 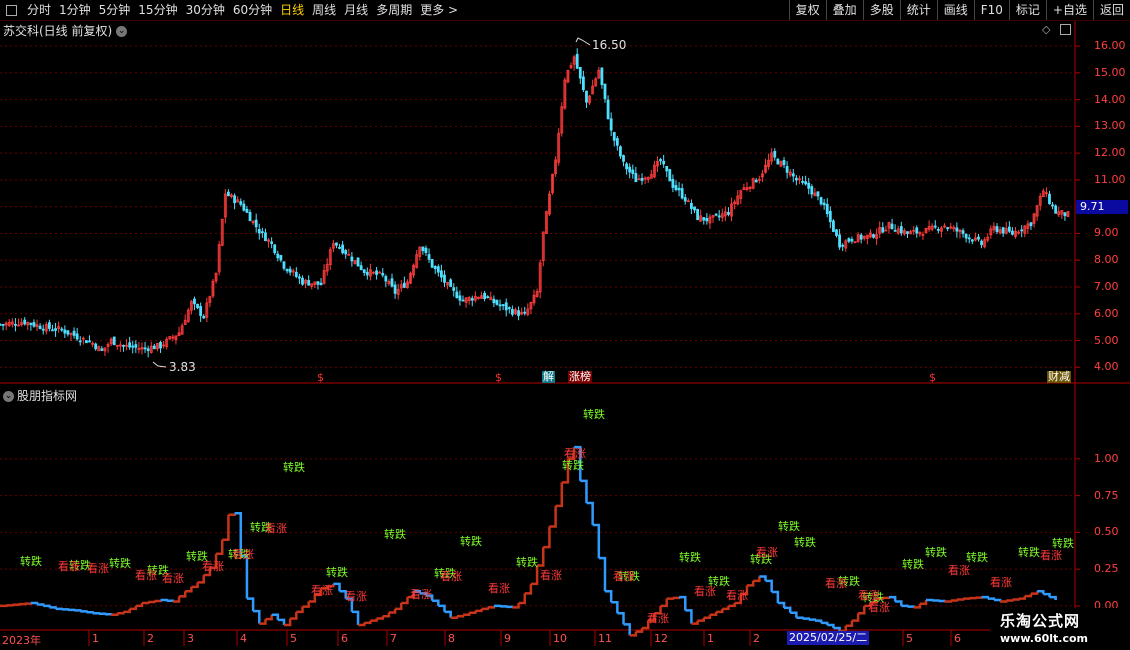 What do you see at coordinates (115, 10) in the screenshot?
I see `period-tab-2: 5分钟` at bounding box center [115, 10].